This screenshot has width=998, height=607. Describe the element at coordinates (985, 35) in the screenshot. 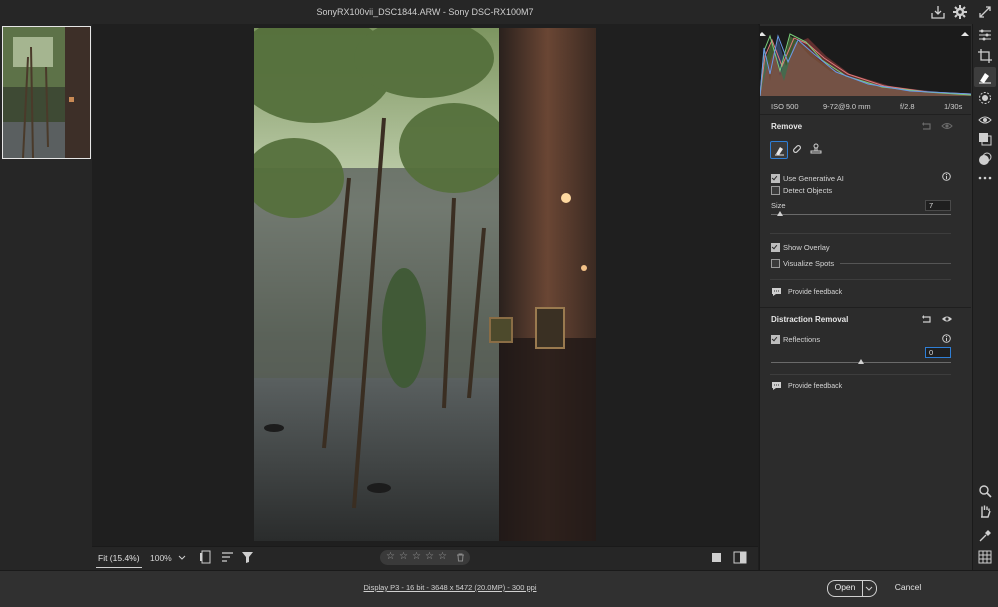

I see `edit-sliders-icon` at that location.